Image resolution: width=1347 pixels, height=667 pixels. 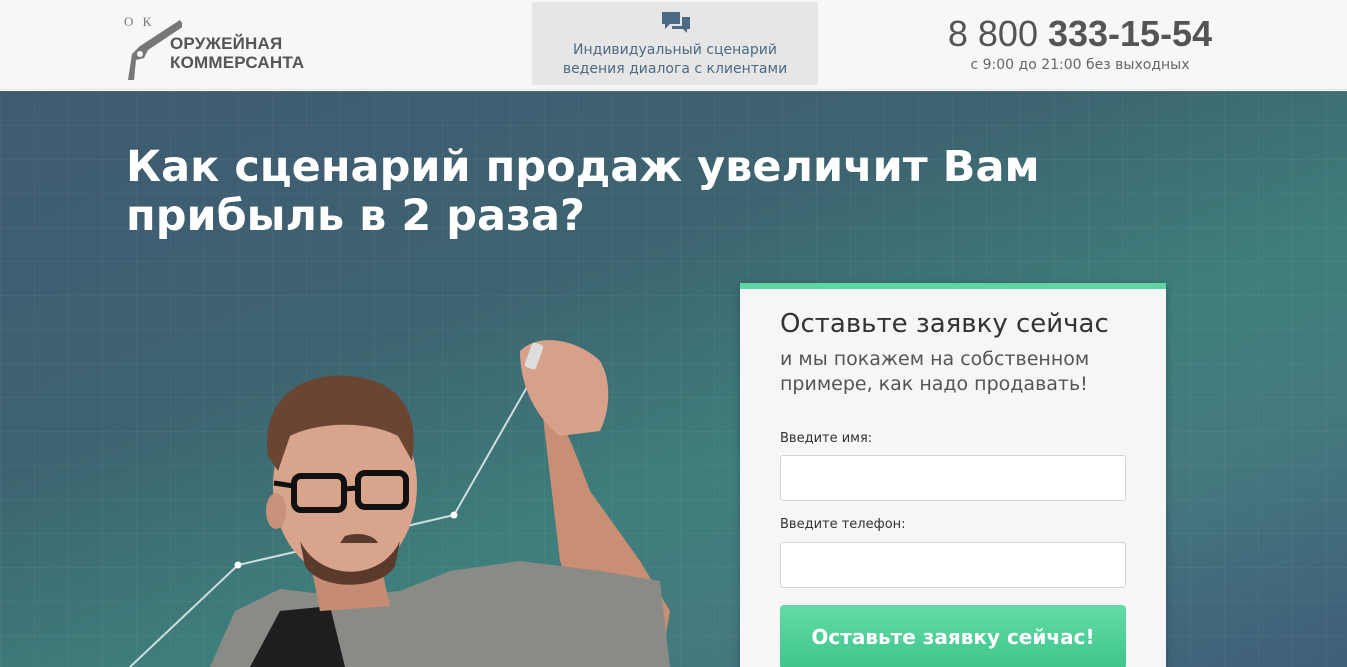 I want to click on logo-letters: О К, so click(x=139, y=21).